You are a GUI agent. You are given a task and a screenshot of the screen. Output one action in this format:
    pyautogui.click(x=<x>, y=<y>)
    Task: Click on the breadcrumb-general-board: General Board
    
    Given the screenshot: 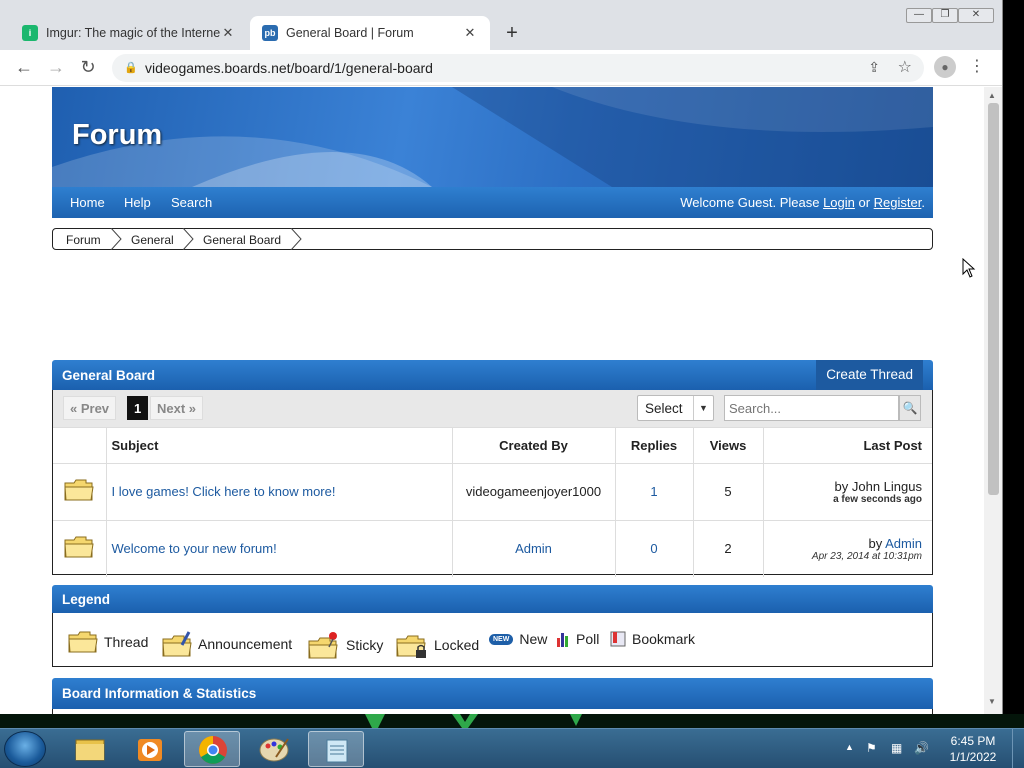 What is the action you would take?
    pyautogui.click(x=242, y=240)
    